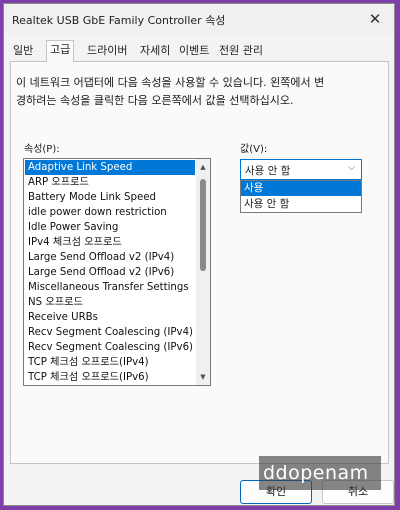 Image resolution: width=400 pixels, height=510 pixels. I want to click on property-item: Battery Mode Link Speed, so click(110, 197).